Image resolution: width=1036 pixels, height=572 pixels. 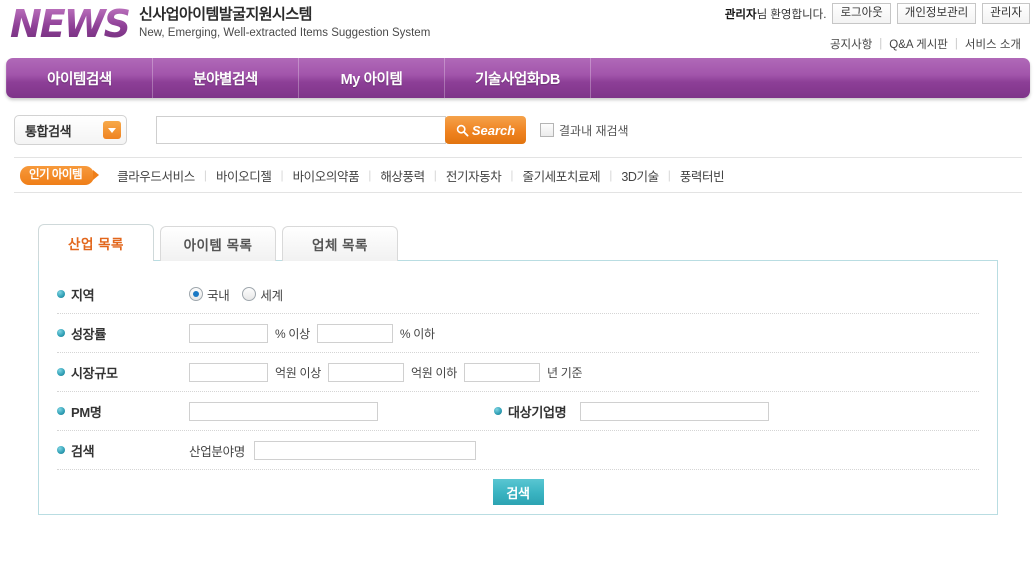 I want to click on form-search-submit-button: 검색, so click(x=518, y=492).